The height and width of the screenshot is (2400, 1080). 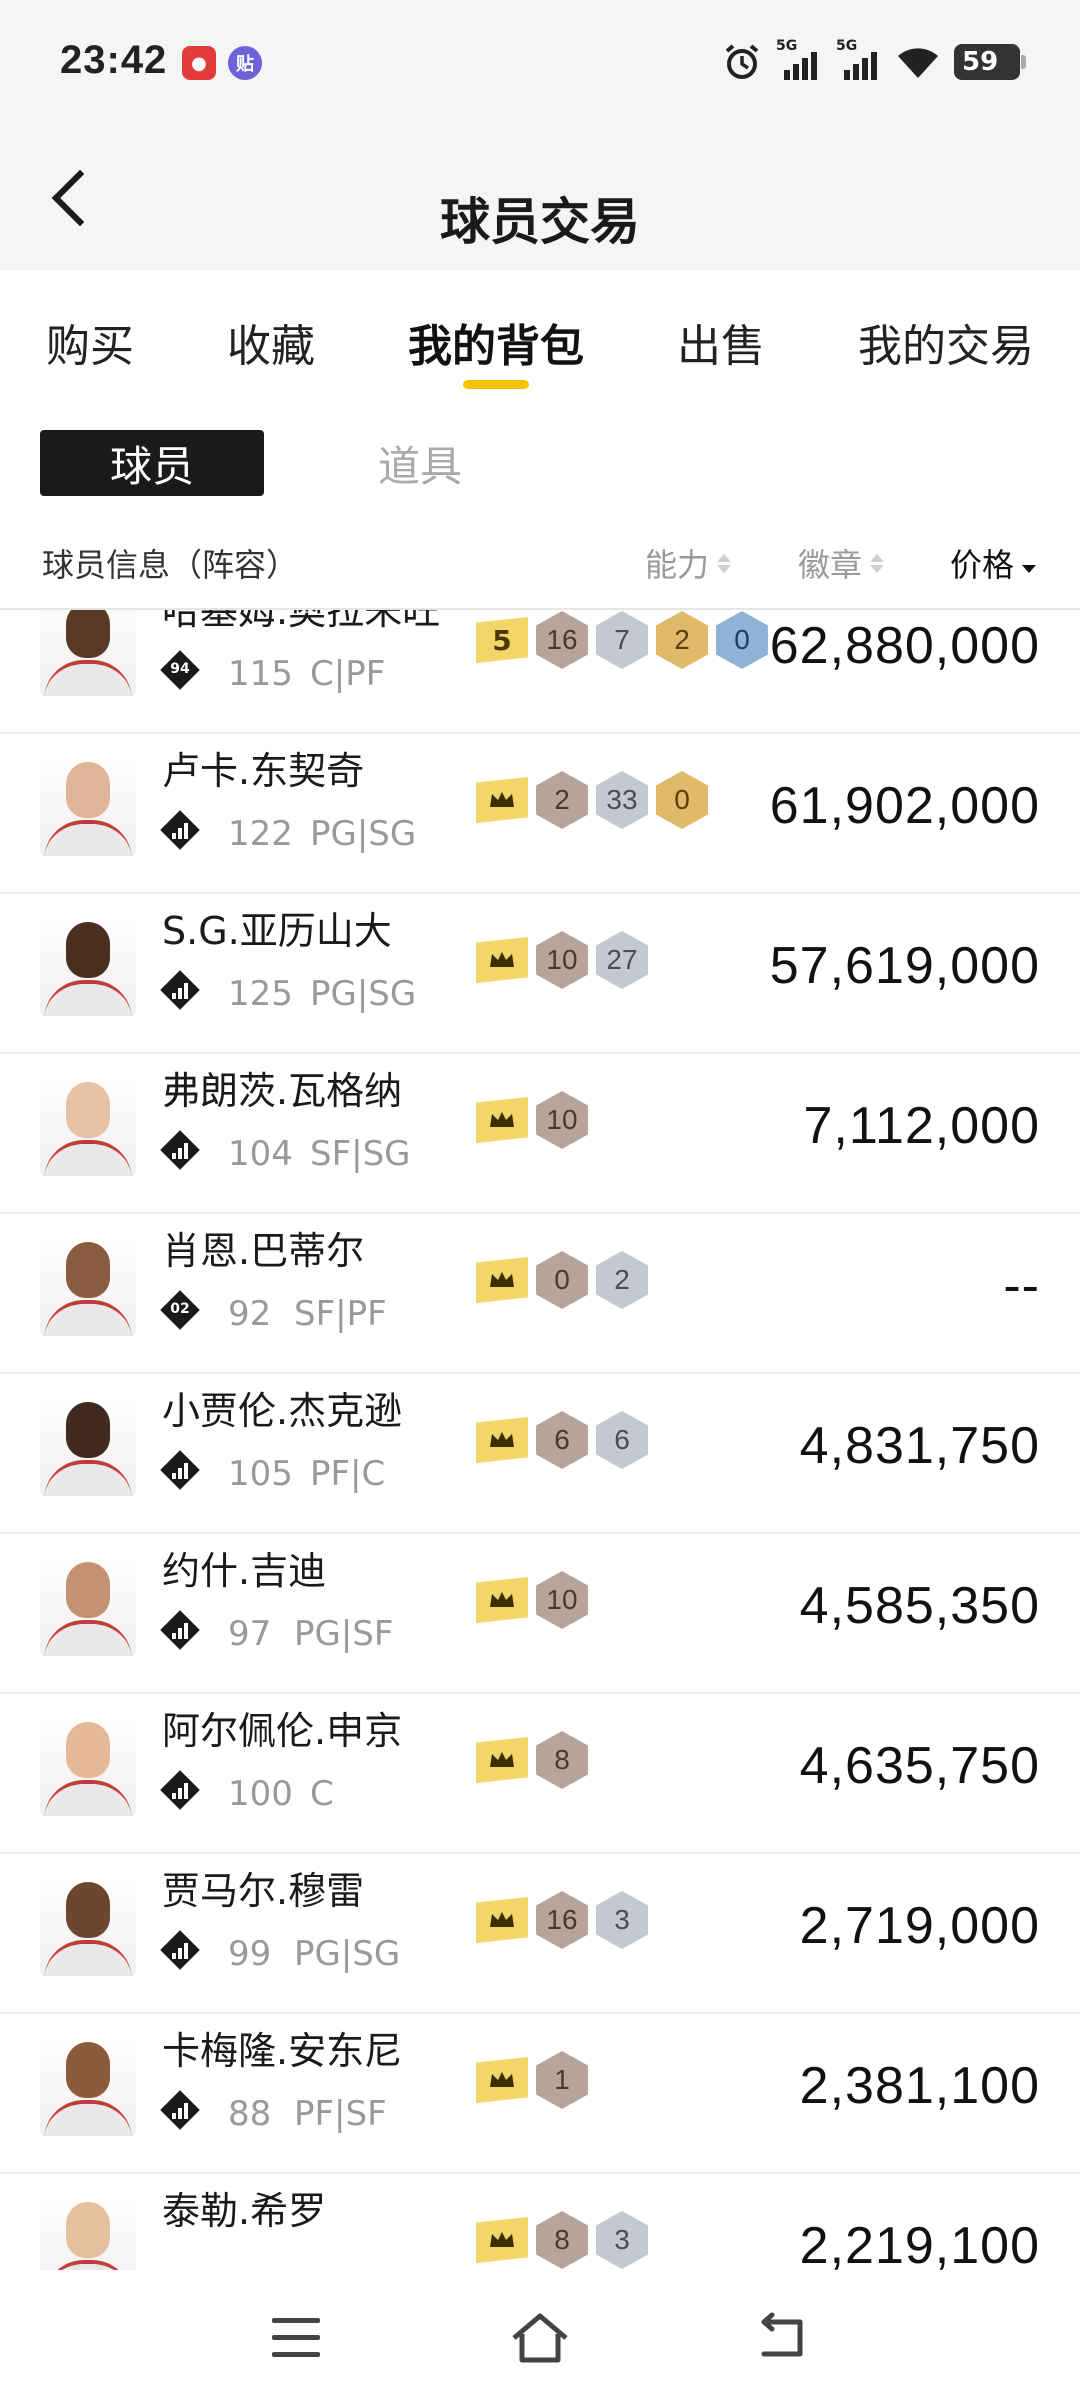 What do you see at coordinates (622, 800) in the screenshot?
I see `badge-count-silver: 33` at bounding box center [622, 800].